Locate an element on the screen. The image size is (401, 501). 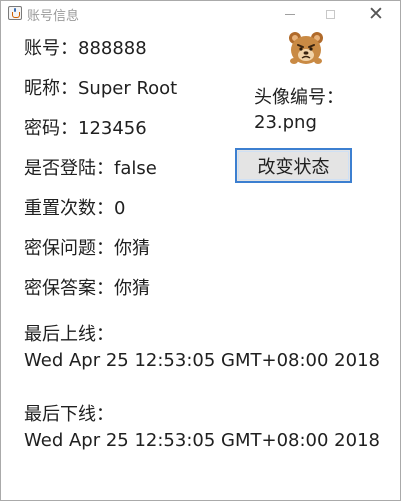
account-field: 账号：888888 is located at coordinates (85, 49).